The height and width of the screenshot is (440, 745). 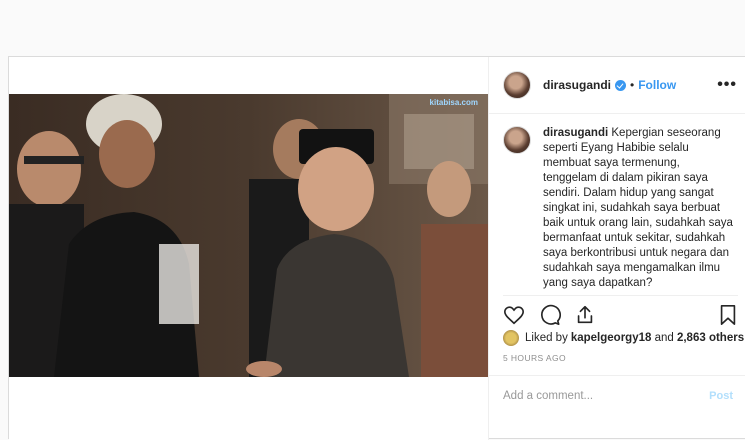 I want to click on post-comment-button: Post, so click(x=721, y=396).